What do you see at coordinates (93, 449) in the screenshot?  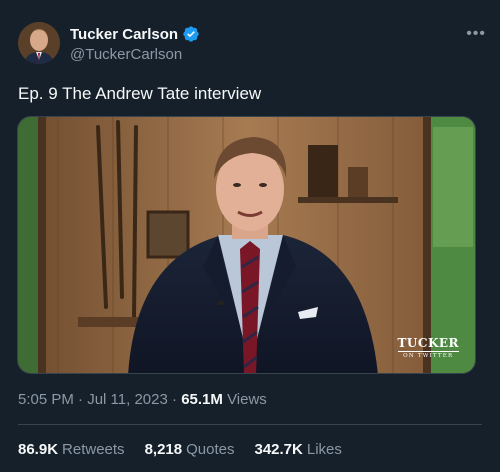 I see `retweets-label: Retweets` at bounding box center [93, 449].